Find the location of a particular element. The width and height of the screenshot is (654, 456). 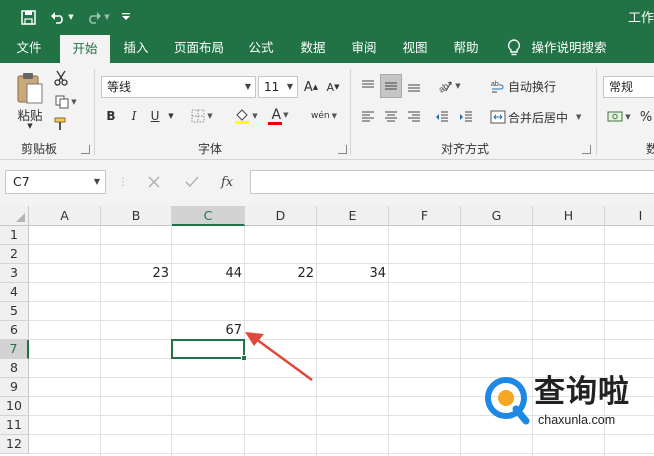

row-header-11: 11 is located at coordinates (14, 425).